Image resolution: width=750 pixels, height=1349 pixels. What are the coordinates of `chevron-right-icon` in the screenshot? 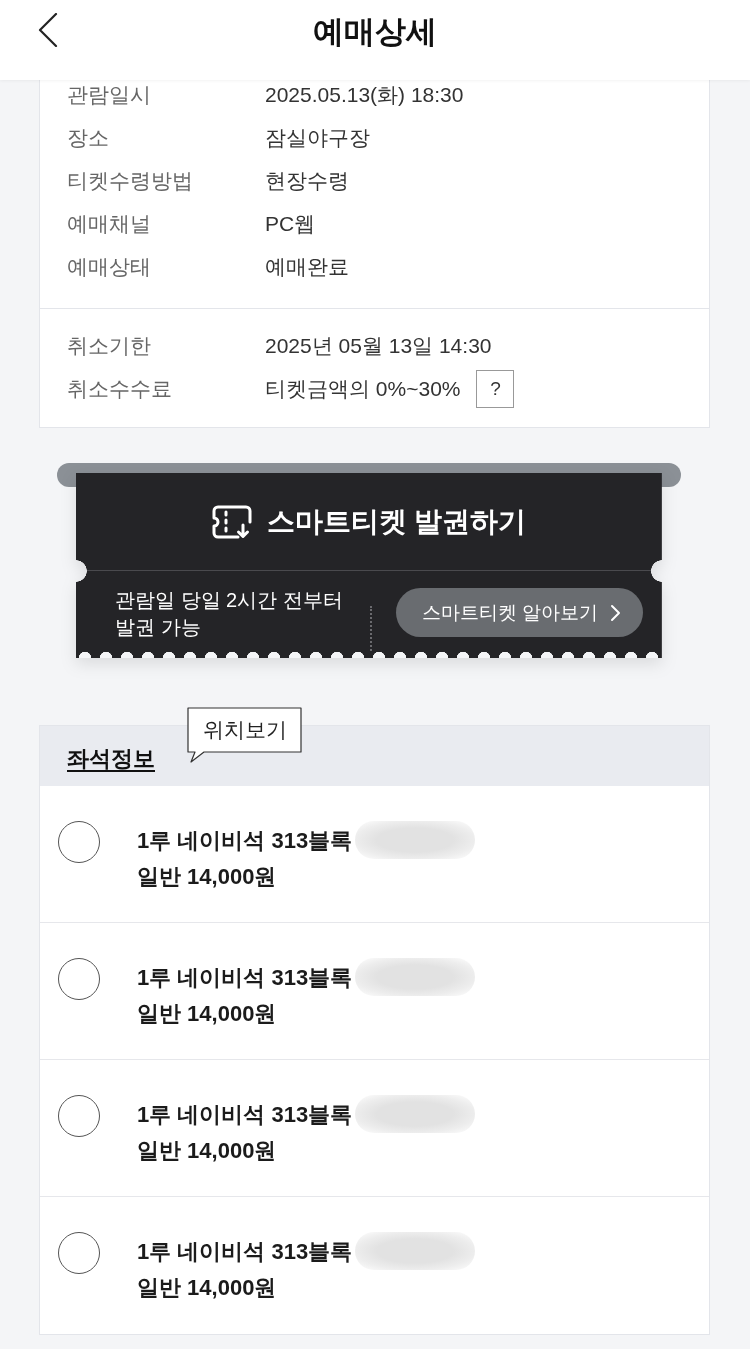 It's located at (615, 612).